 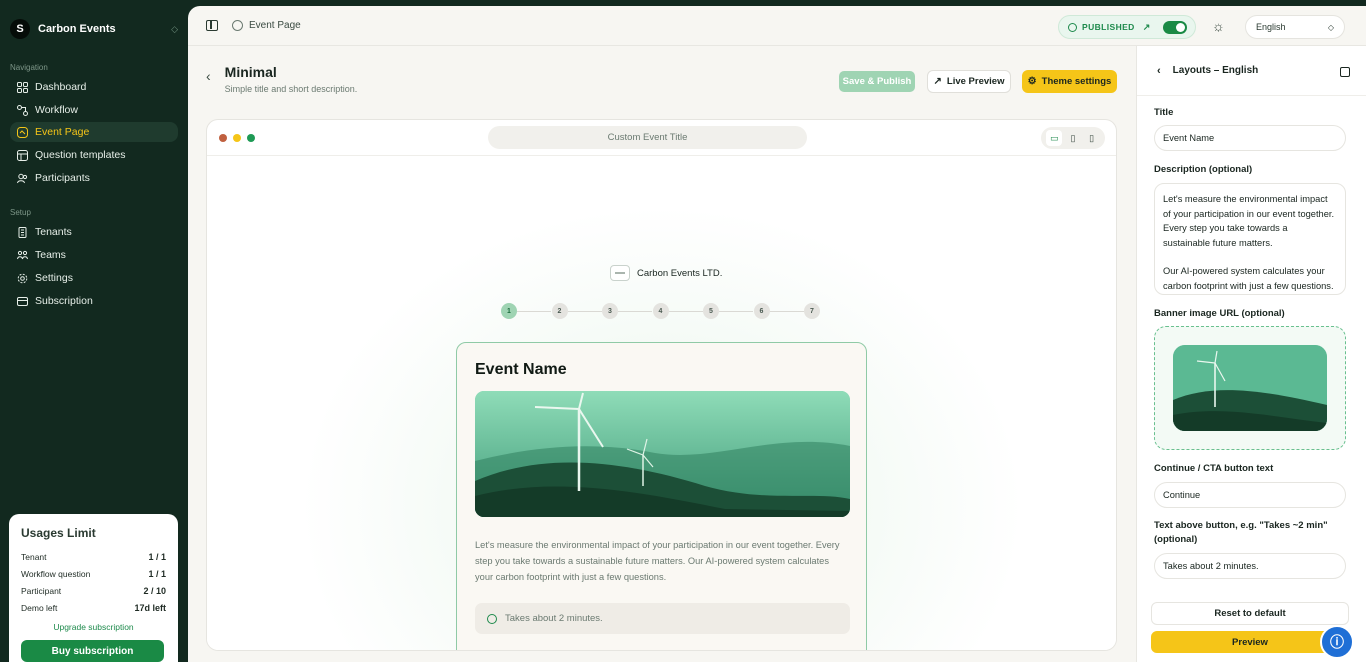 What do you see at coordinates (969, 81) in the screenshot?
I see `live-preview-button: ↗ Live Preview` at bounding box center [969, 81].